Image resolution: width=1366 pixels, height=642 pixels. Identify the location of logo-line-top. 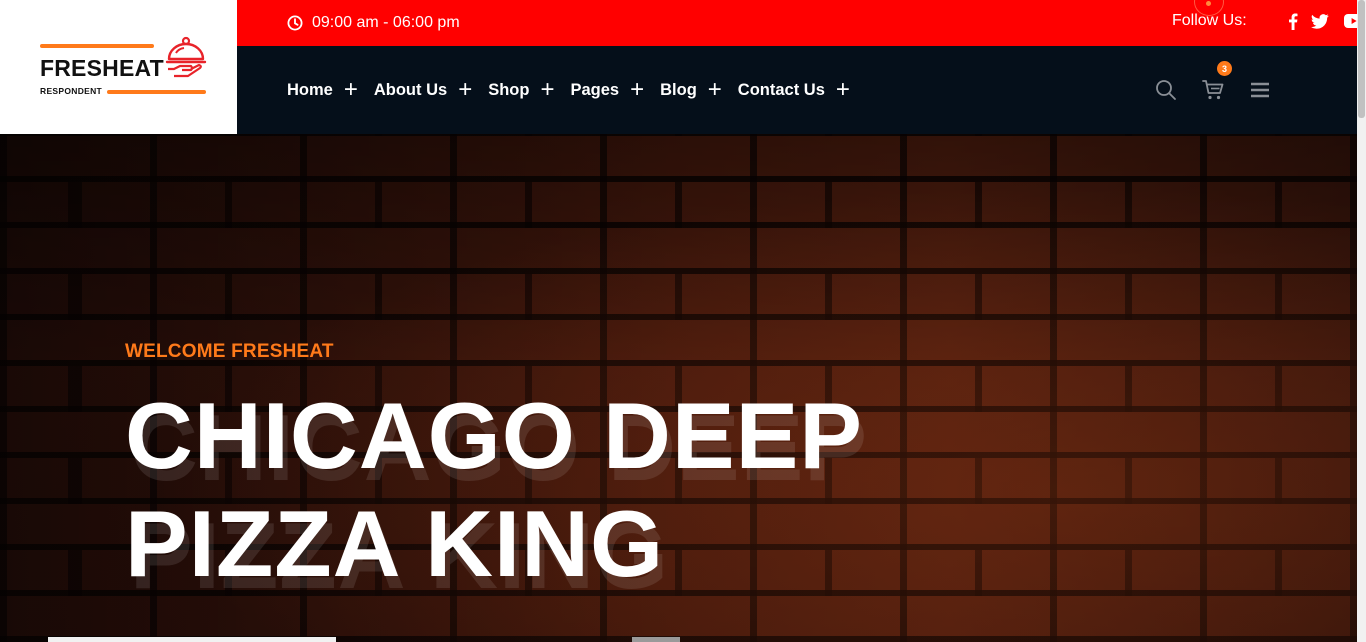
(97, 46).